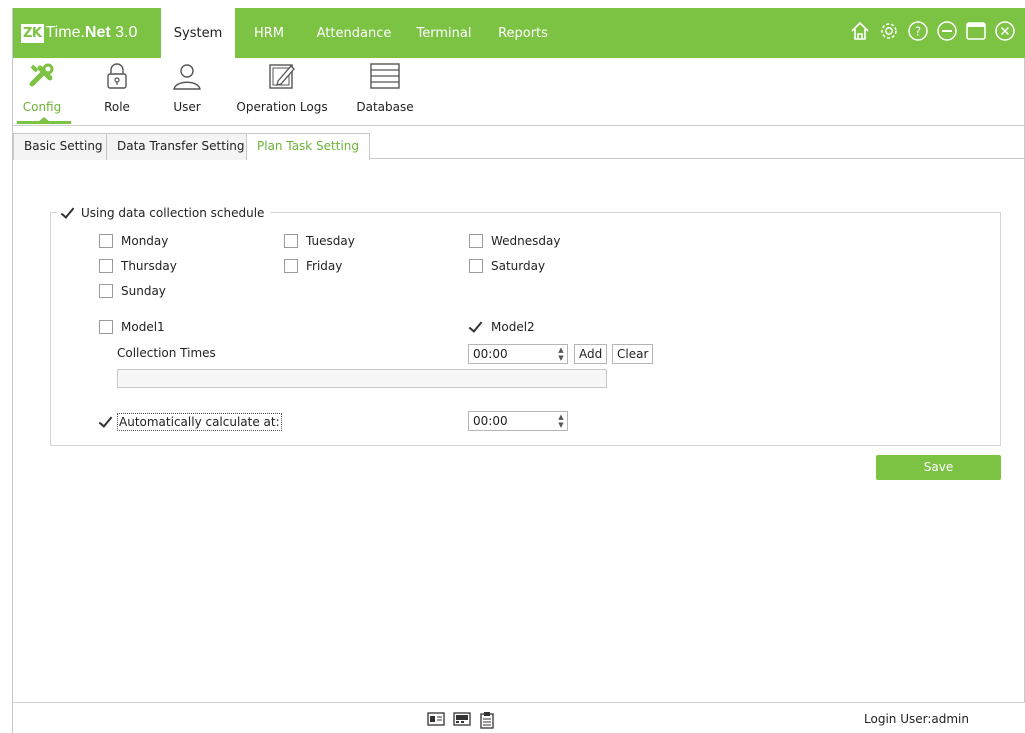 Image resolution: width=1025 pixels, height=733 pixels. I want to click on help-icon: ?, so click(918, 31).